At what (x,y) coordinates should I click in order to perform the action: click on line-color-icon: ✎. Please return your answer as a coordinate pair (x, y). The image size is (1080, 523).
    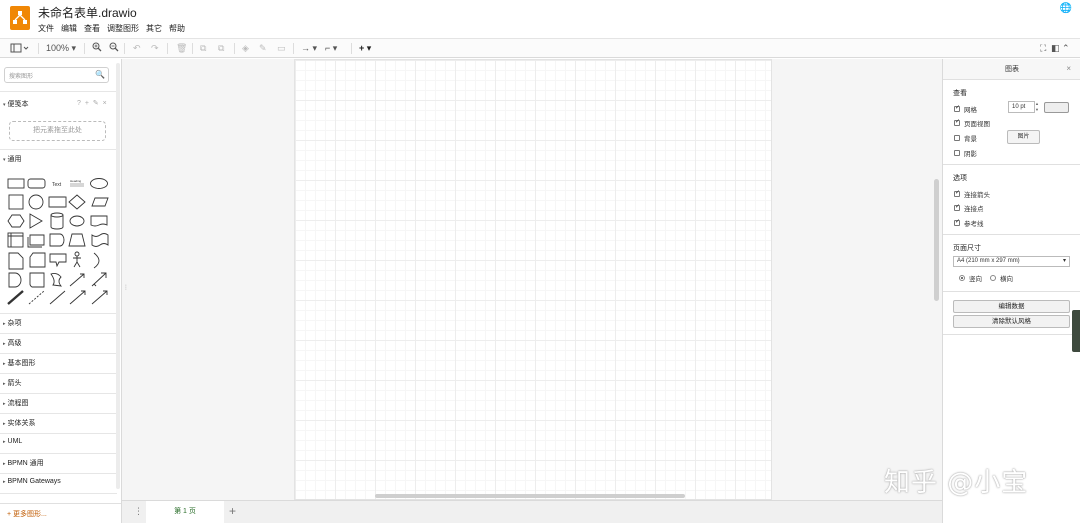
    Looking at the image, I should click on (263, 48).